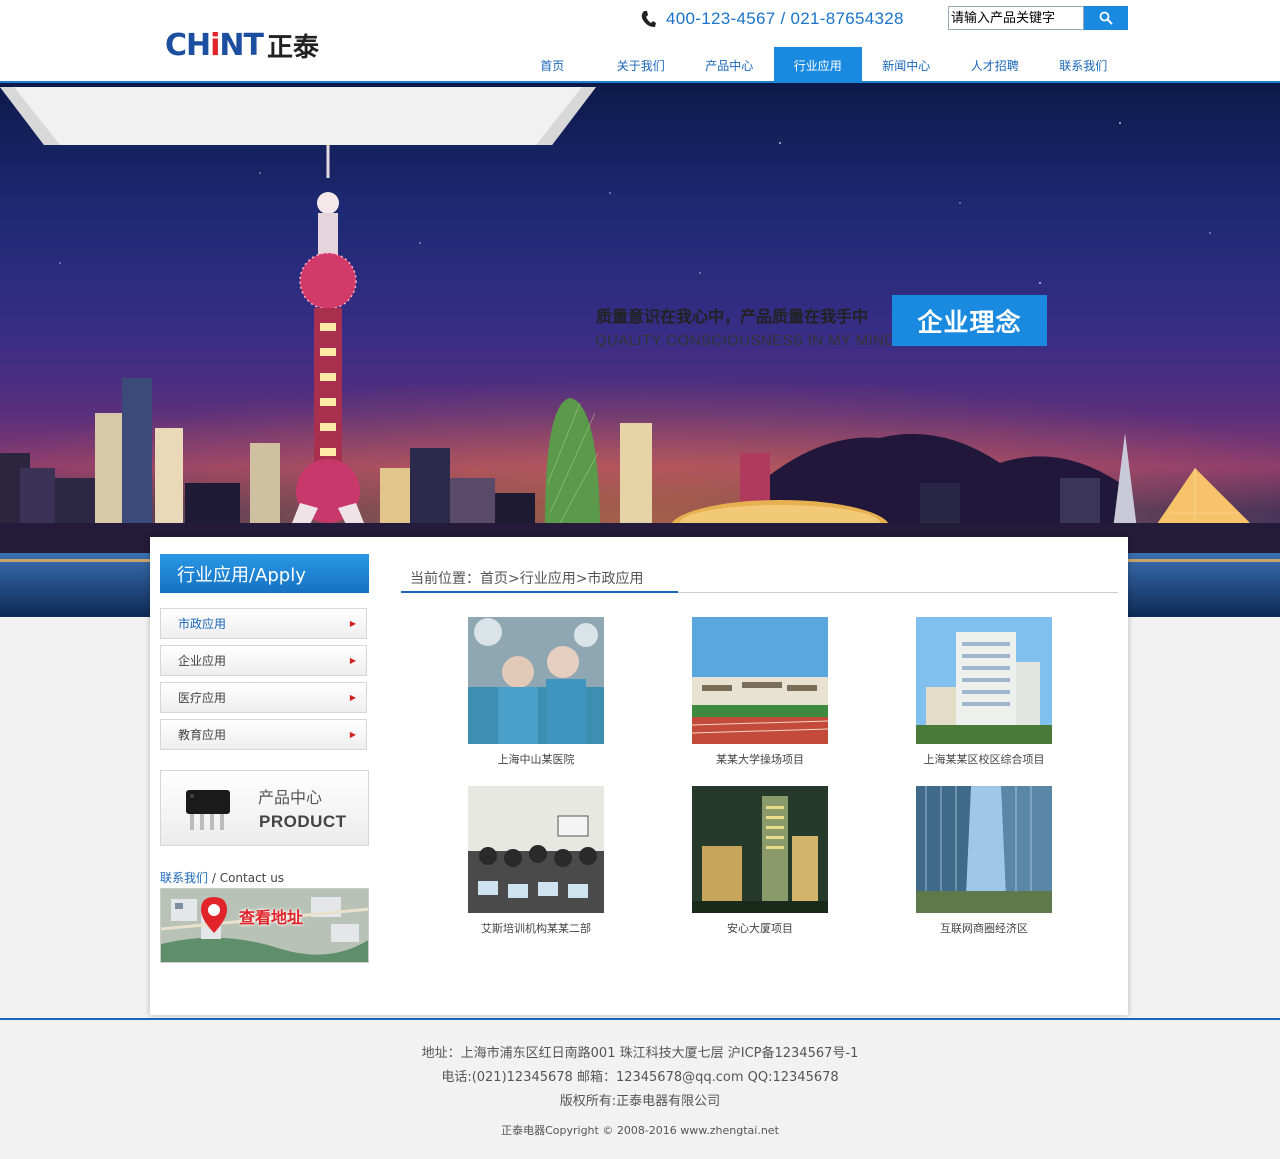 Image resolution: width=1280 pixels, height=1159 pixels. Describe the element at coordinates (732, 316) in the screenshot. I see `slogan-cn: 质量意识在我心中，产品质量在我手中` at that location.